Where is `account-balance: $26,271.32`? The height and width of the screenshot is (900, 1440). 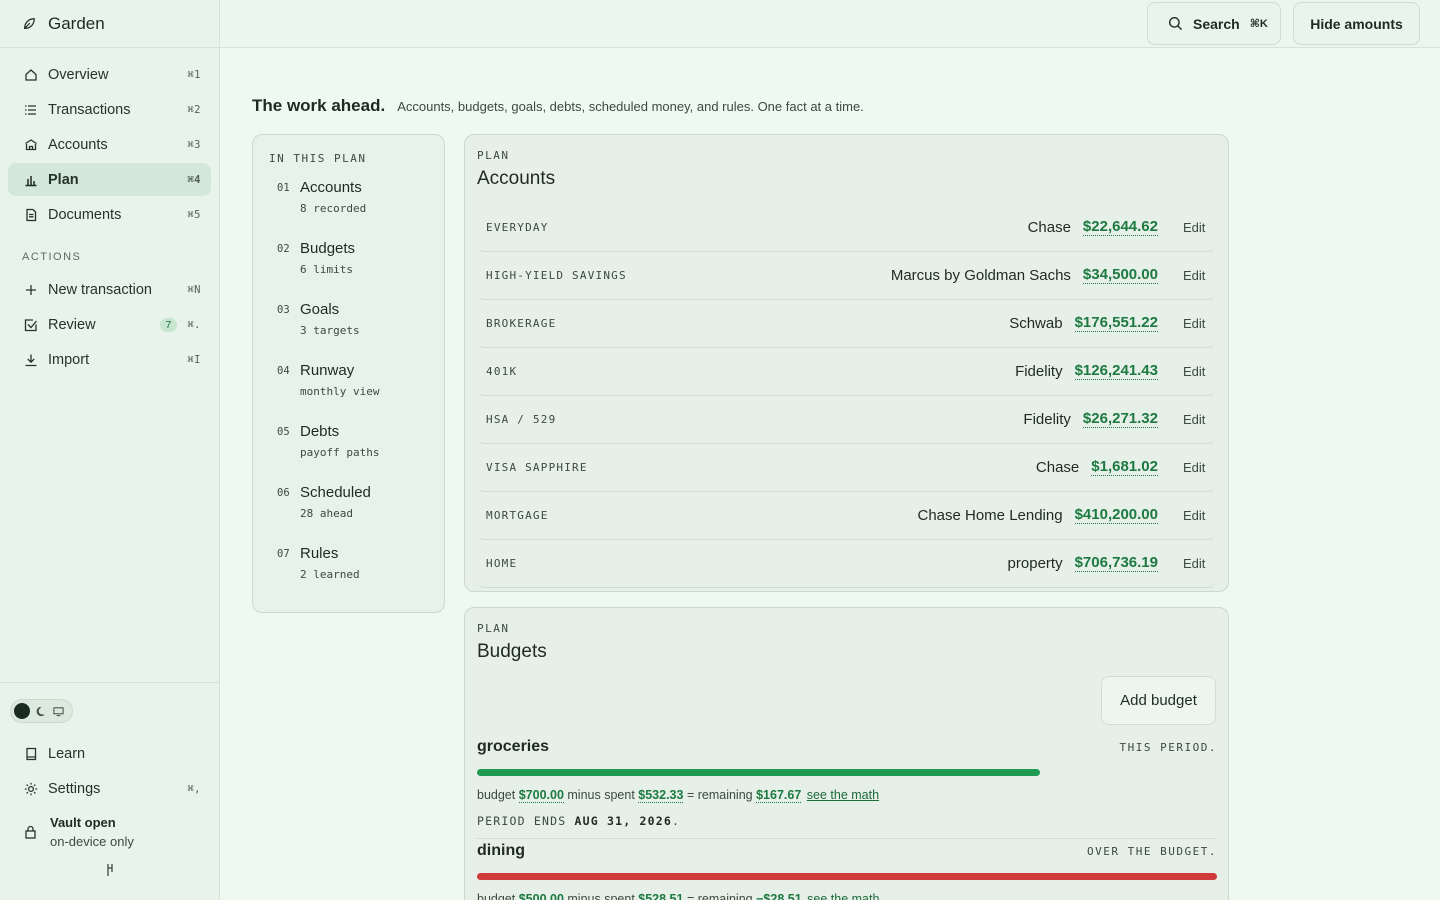 account-balance: $26,271.32 is located at coordinates (1120, 419).